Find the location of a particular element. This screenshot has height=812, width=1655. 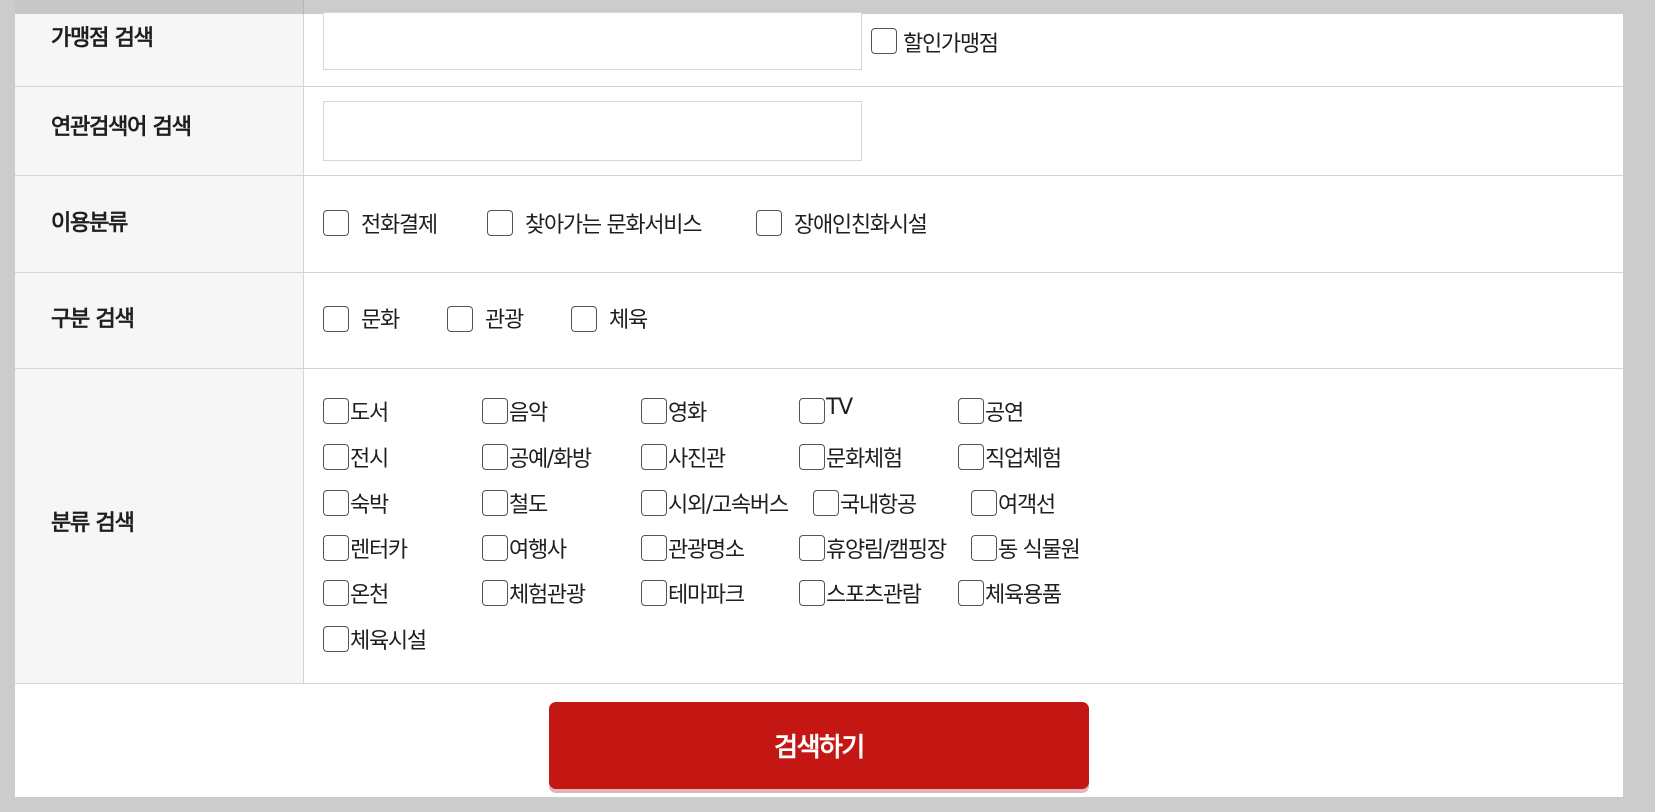

category-label-rental-car: 렌터카 is located at coordinates (379, 548).